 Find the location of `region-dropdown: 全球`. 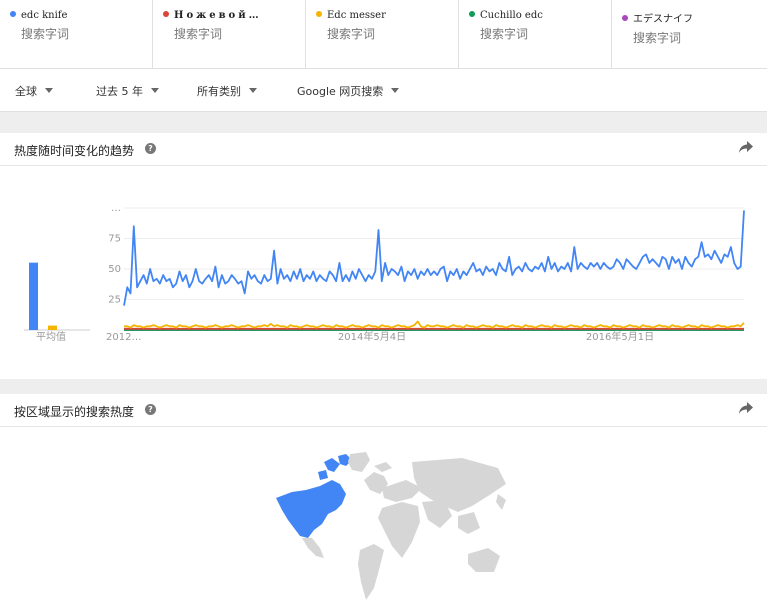

region-dropdown: 全球 is located at coordinates (34, 91).